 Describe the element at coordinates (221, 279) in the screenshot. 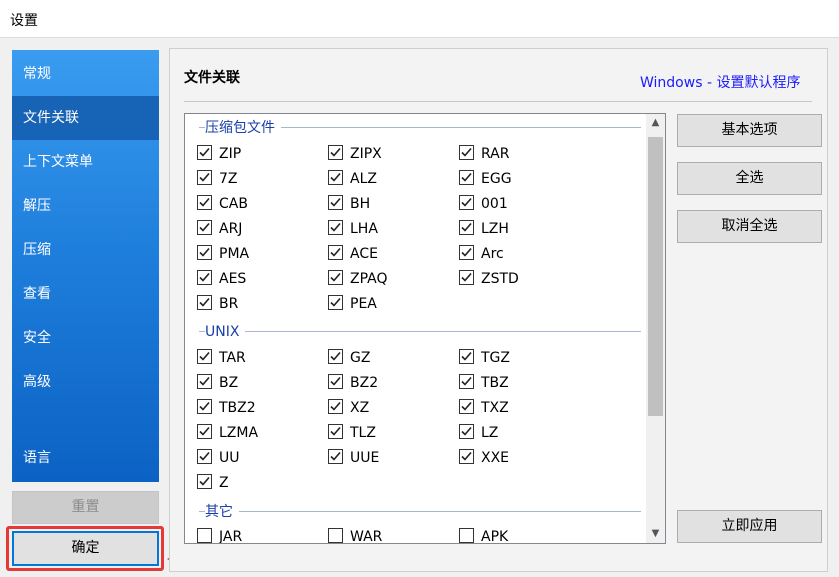

I see `checkbox-aes: AES` at that location.